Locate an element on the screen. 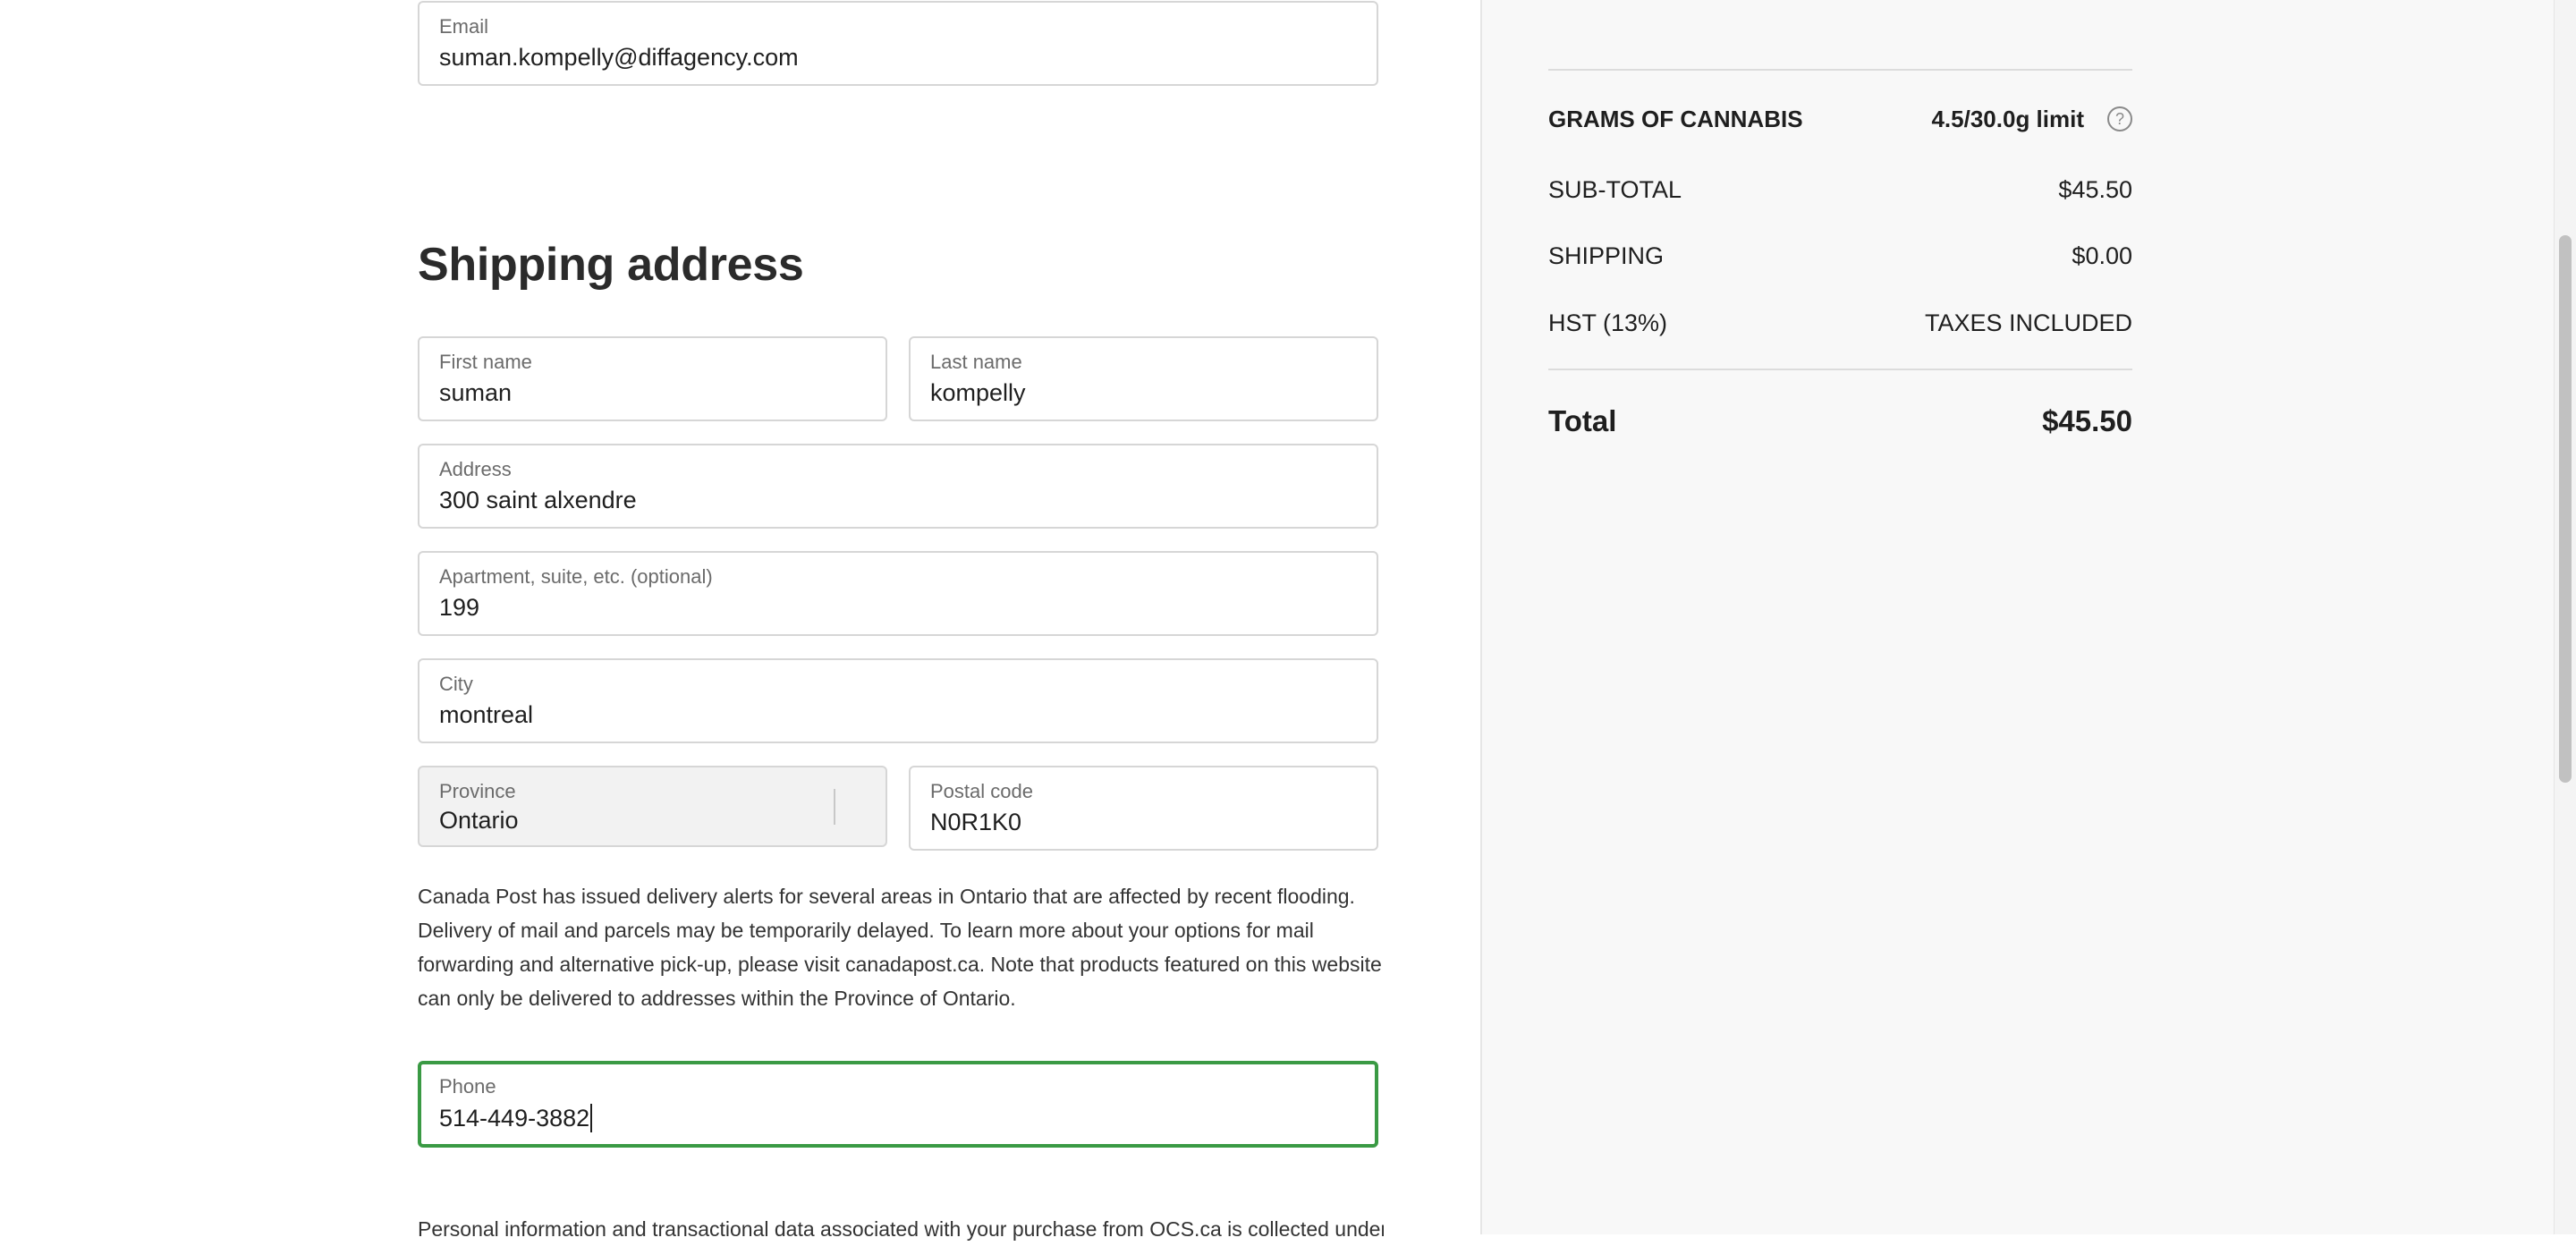 This screenshot has height=1246, width=2576. email-value: suman.kompelly@diffagency.com is located at coordinates (619, 58).